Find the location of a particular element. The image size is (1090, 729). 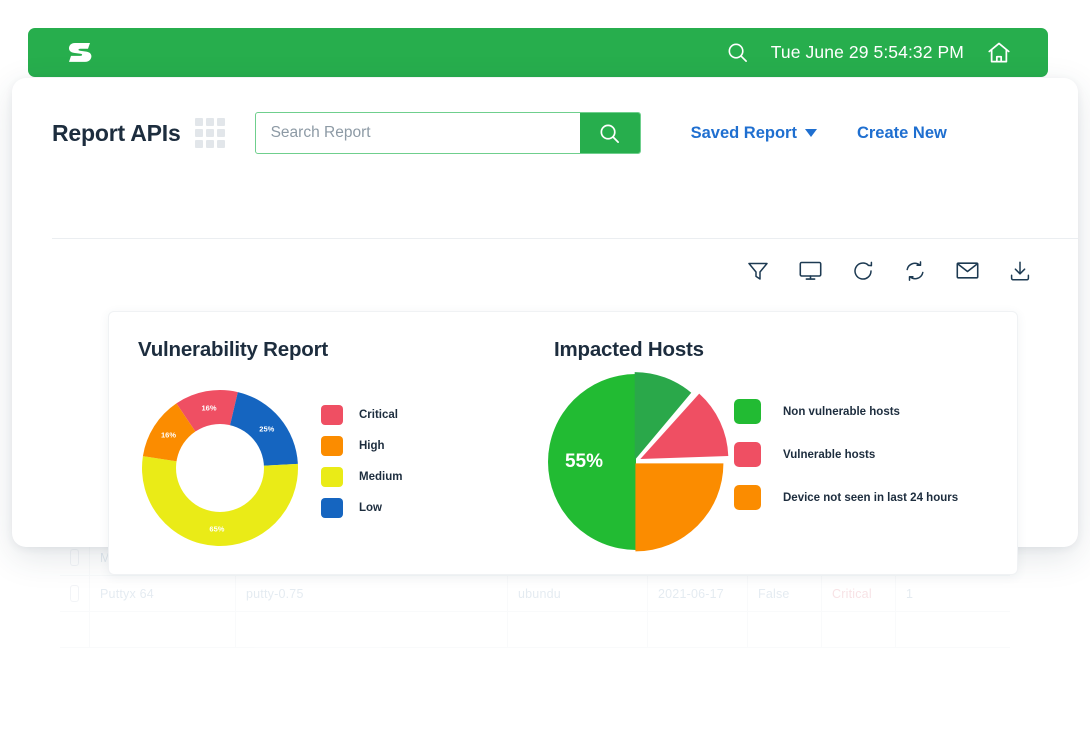

table-row is located at coordinates (535, 629).